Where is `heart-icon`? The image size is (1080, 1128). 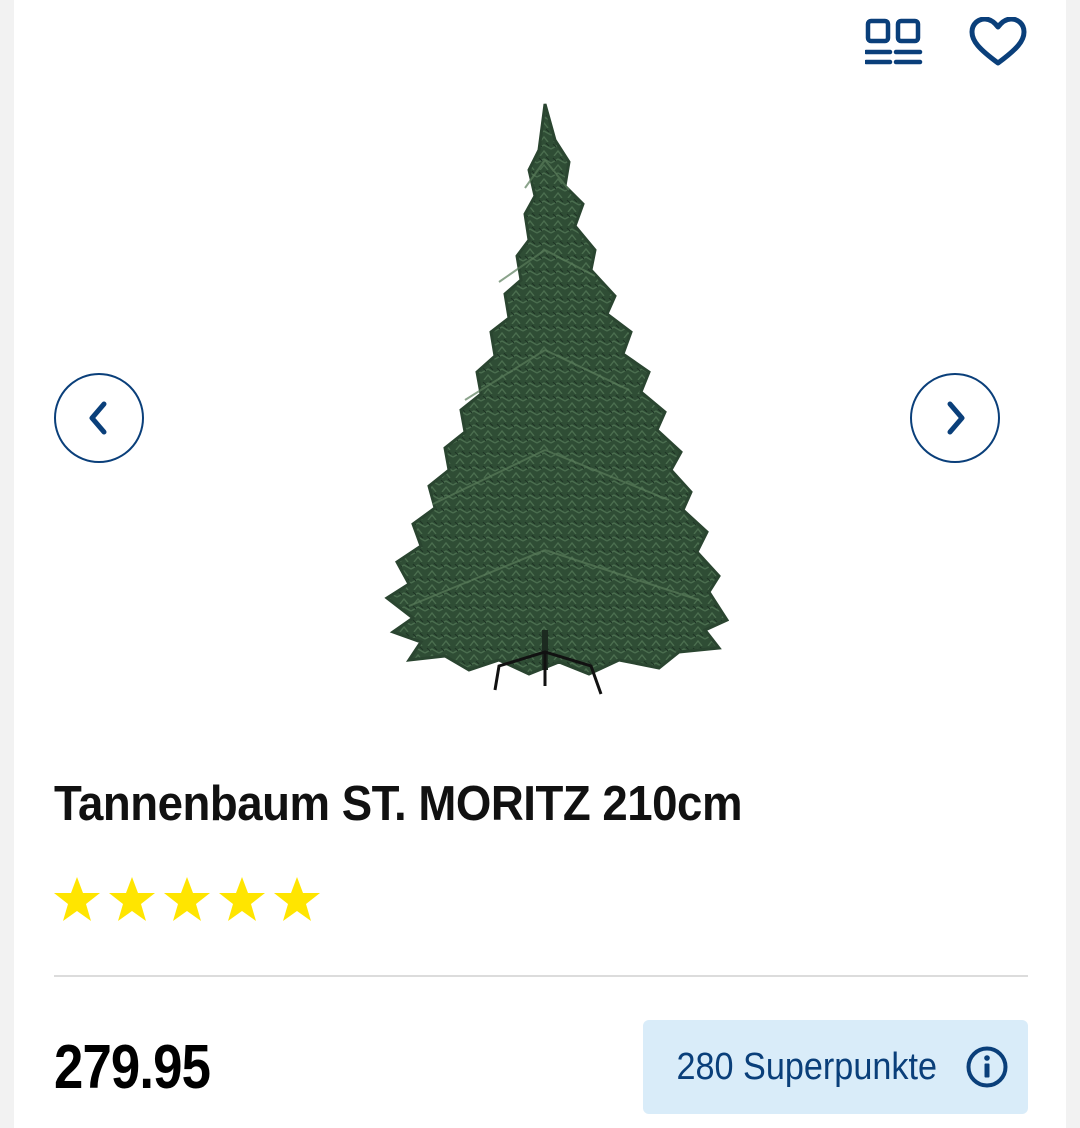 heart-icon is located at coordinates (998, 41).